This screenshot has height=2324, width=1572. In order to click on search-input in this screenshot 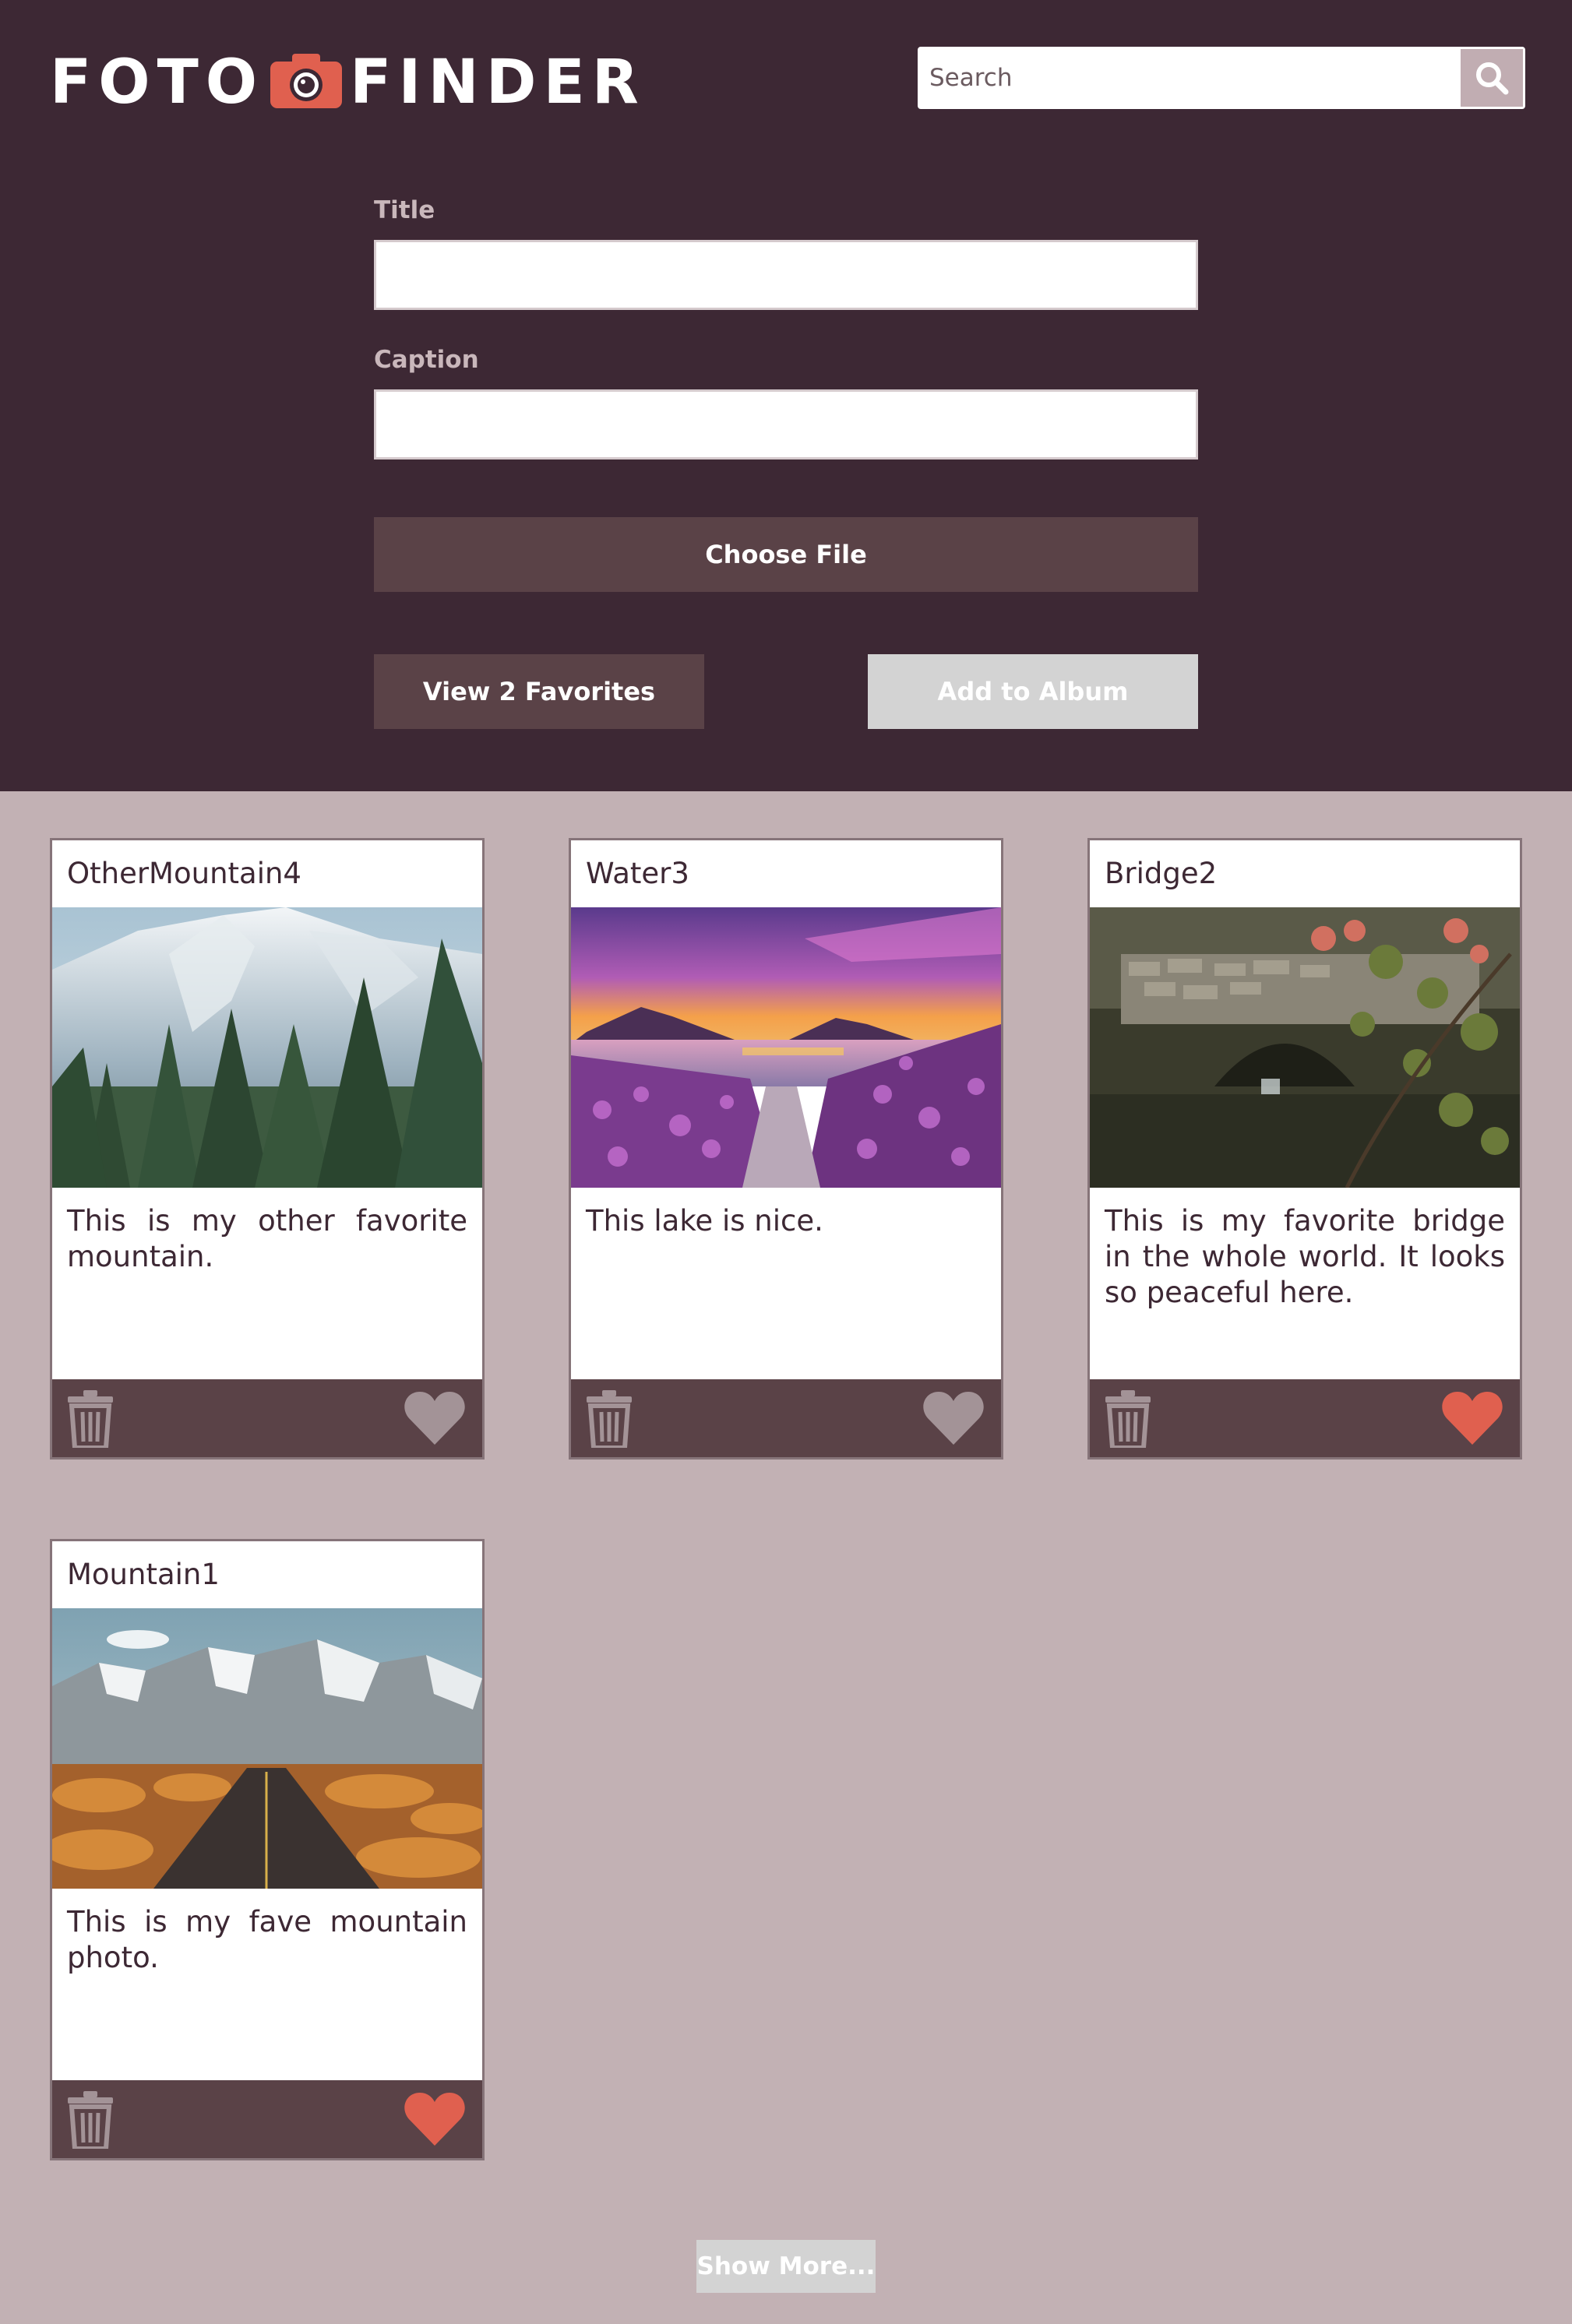, I will do `click(1190, 78)`.